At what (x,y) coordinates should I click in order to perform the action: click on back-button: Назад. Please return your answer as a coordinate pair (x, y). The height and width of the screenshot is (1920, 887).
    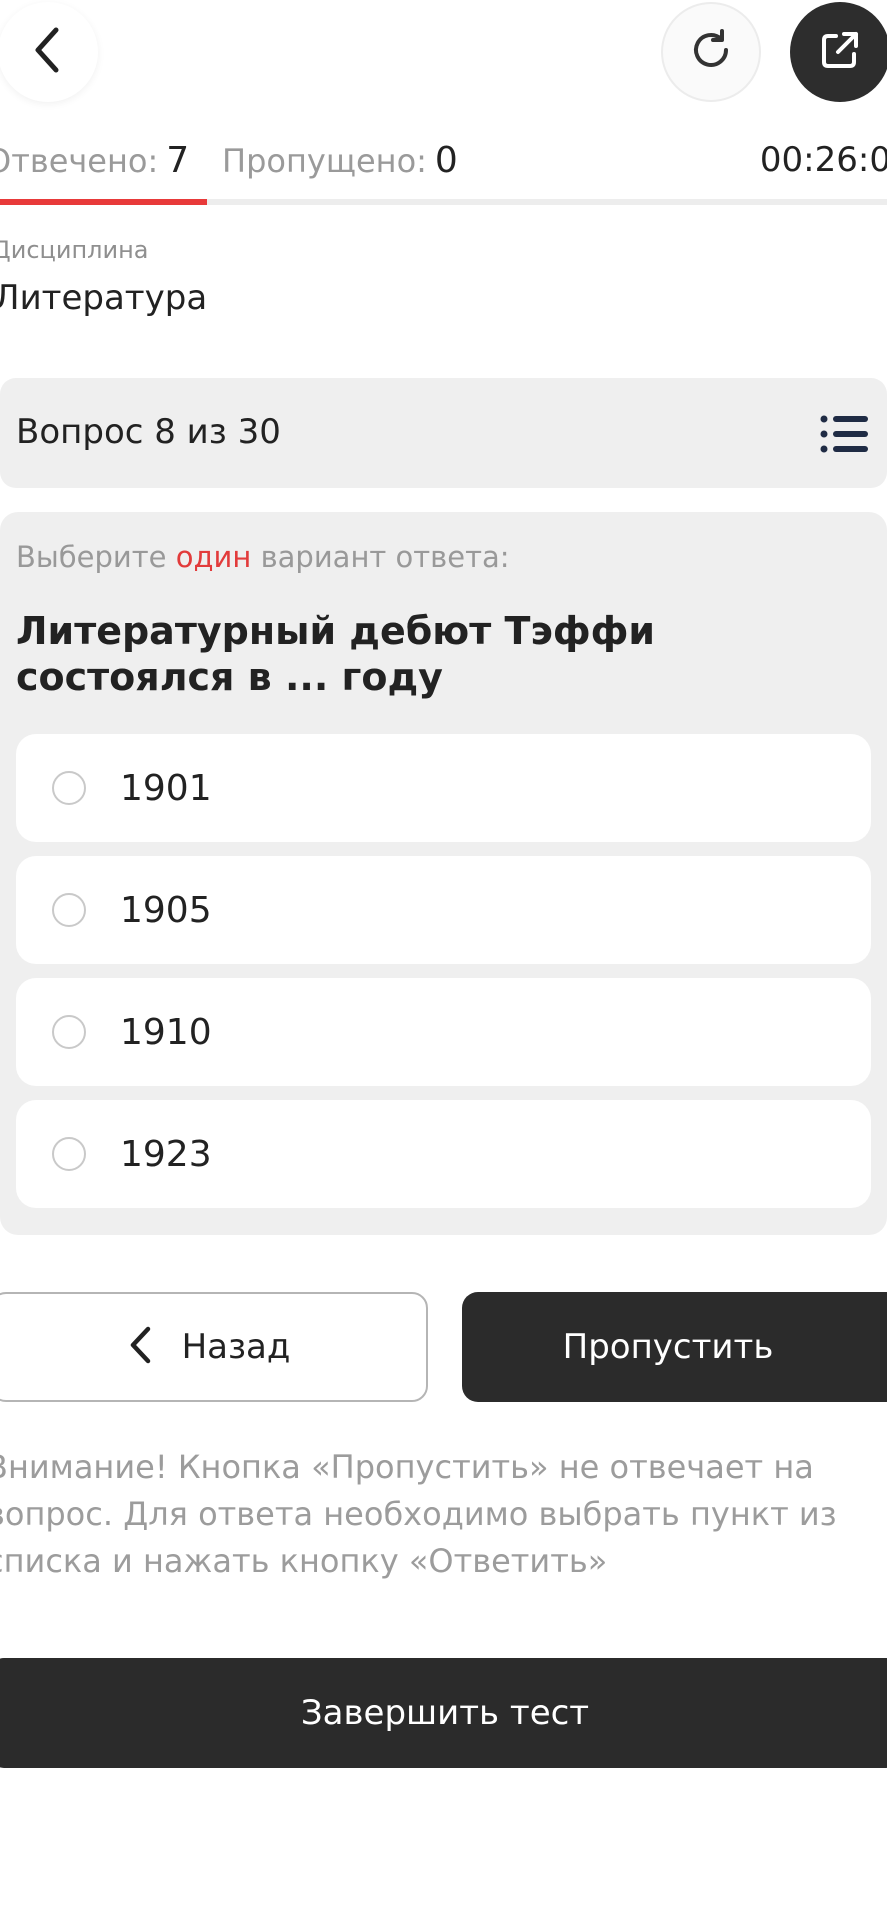
    Looking at the image, I should click on (214, 1347).